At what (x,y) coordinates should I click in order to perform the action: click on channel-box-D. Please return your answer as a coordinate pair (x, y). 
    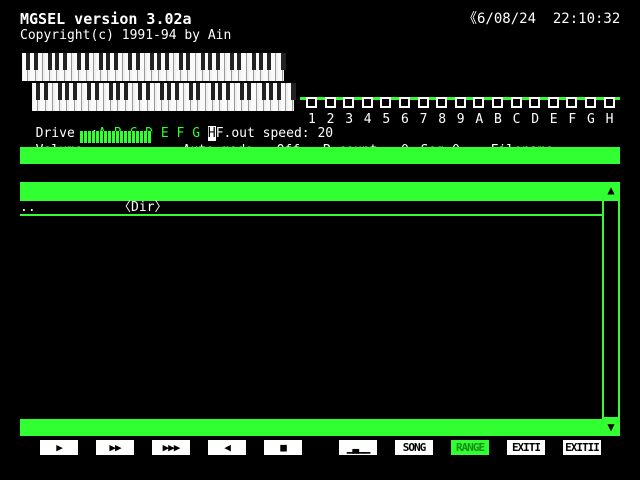
    Looking at the image, I should click on (535, 102).